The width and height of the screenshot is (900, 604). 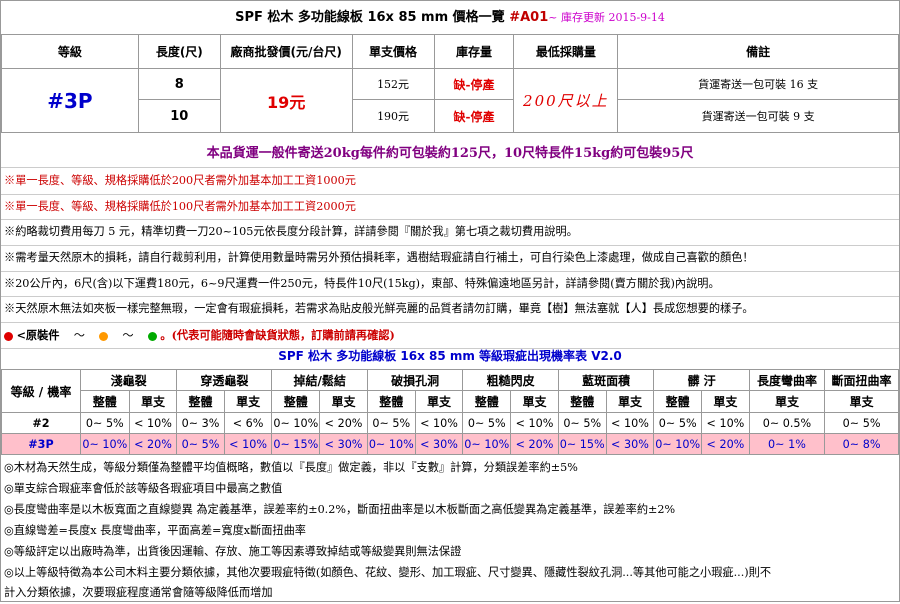 I want to click on shipping-note: 貨運寄送一包可裝 16 支, so click(x=758, y=84).